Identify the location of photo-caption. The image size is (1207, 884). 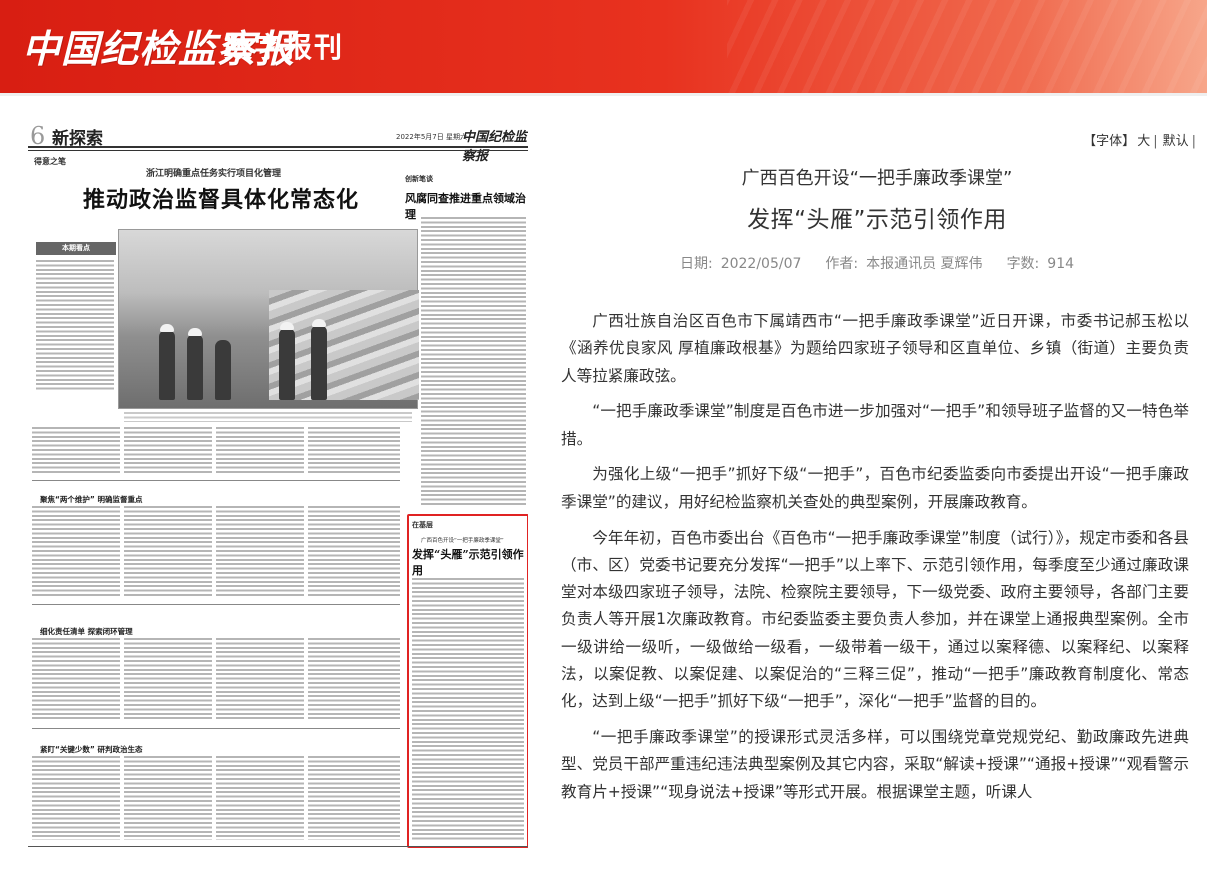
(268, 417).